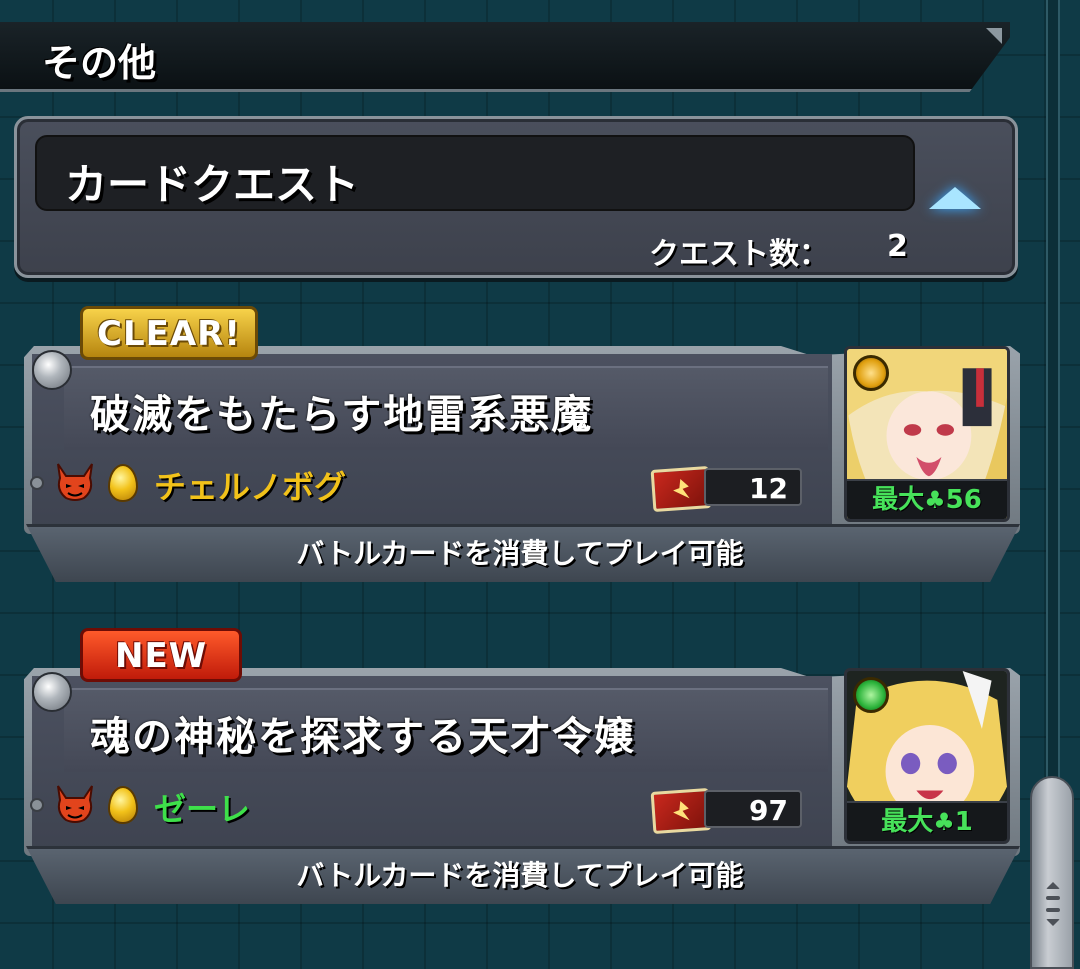  I want to click on boss-name: ゼーレ, so click(202, 809).